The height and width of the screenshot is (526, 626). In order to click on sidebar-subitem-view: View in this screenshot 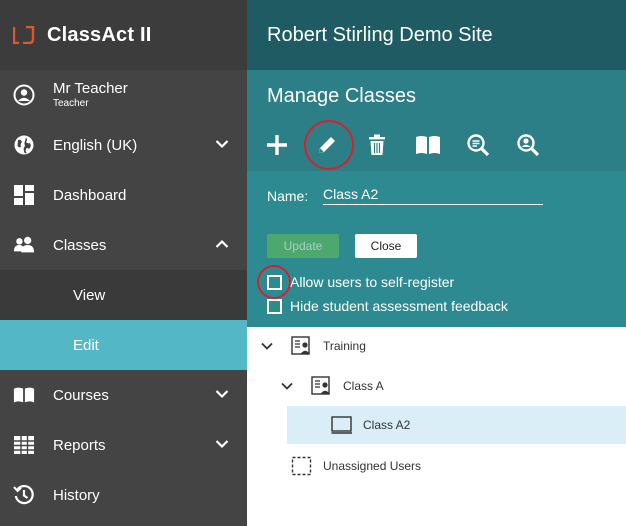, I will do `click(123, 295)`.